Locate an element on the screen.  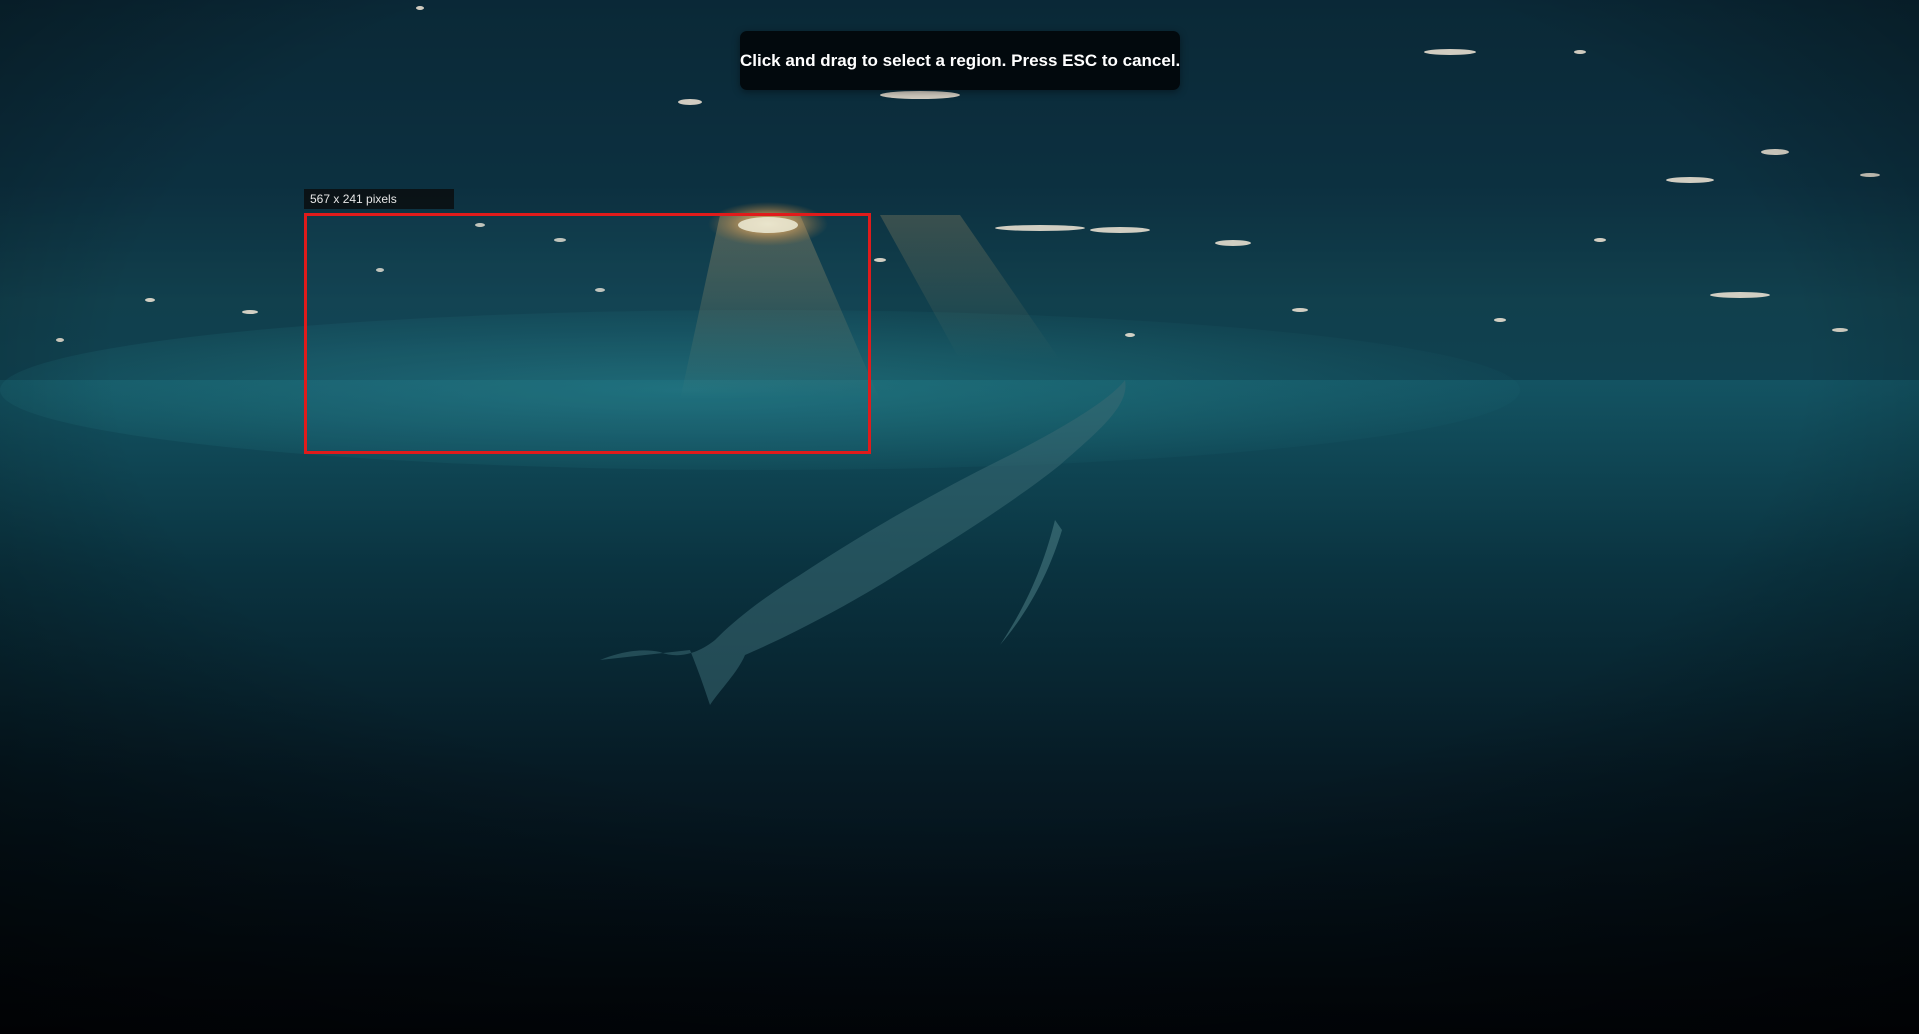
selection-rectangle is located at coordinates (587, 333).